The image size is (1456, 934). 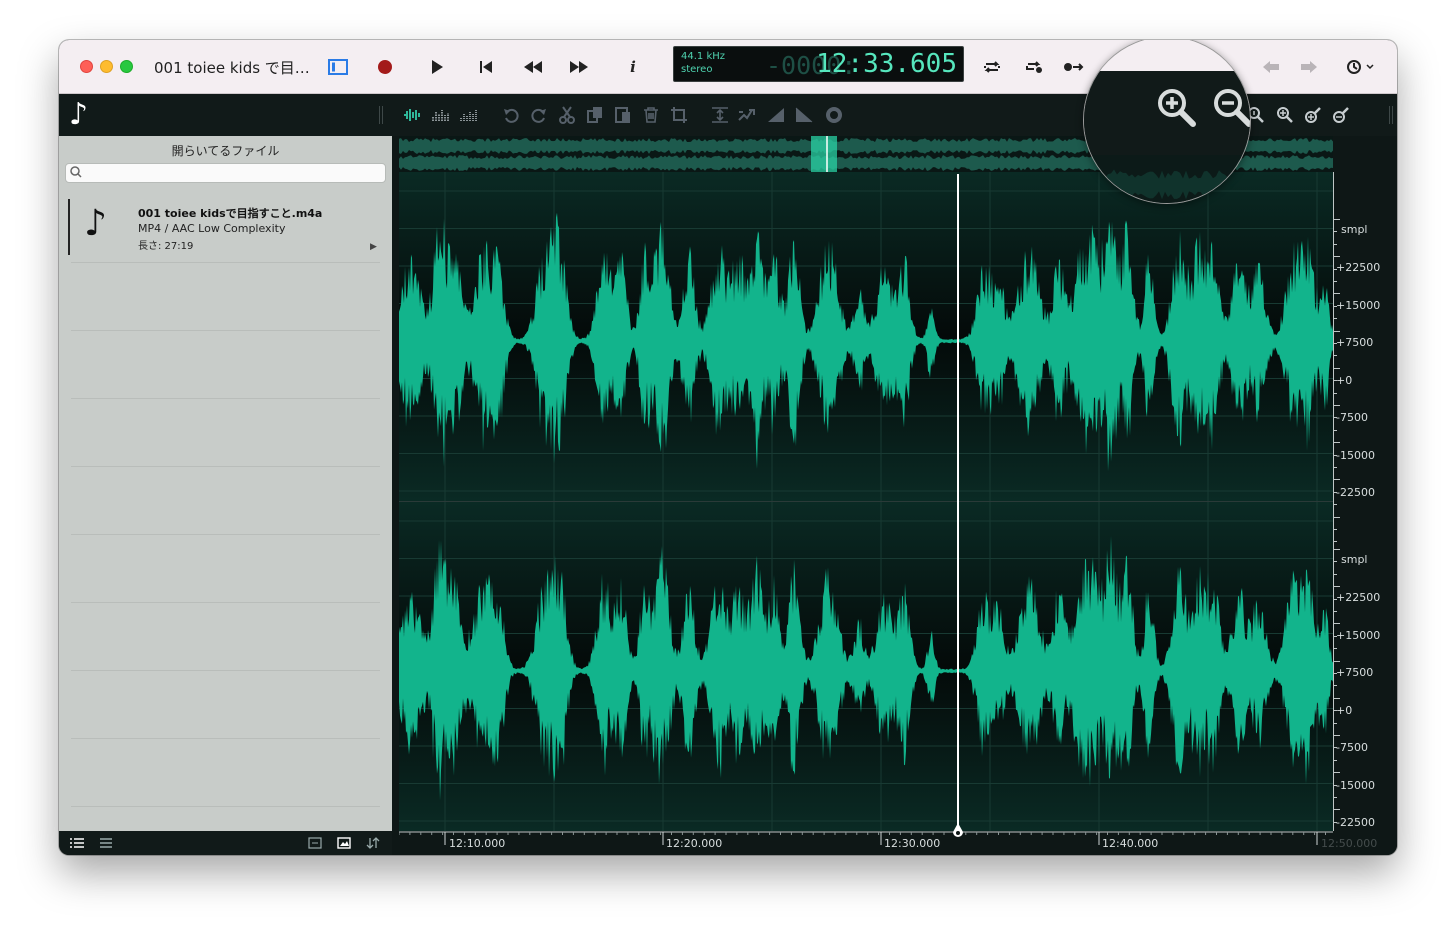 What do you see at coordinates (385, 67) in the screenshot?
I see `record-icon` at bounding box center [385, 67].